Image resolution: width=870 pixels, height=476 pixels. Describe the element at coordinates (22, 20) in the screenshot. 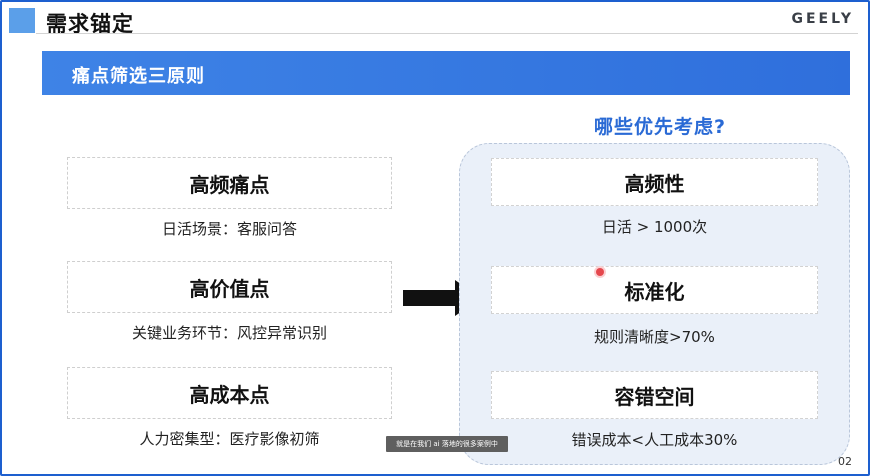

I see `title-marker-square` at that location.